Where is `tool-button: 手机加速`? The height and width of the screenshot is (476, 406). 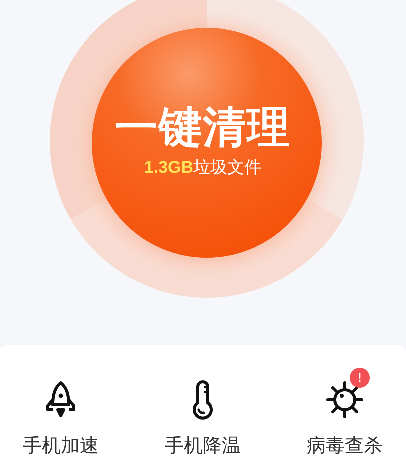 tool-button: 手机加速 is located at coordinates (61, 421).